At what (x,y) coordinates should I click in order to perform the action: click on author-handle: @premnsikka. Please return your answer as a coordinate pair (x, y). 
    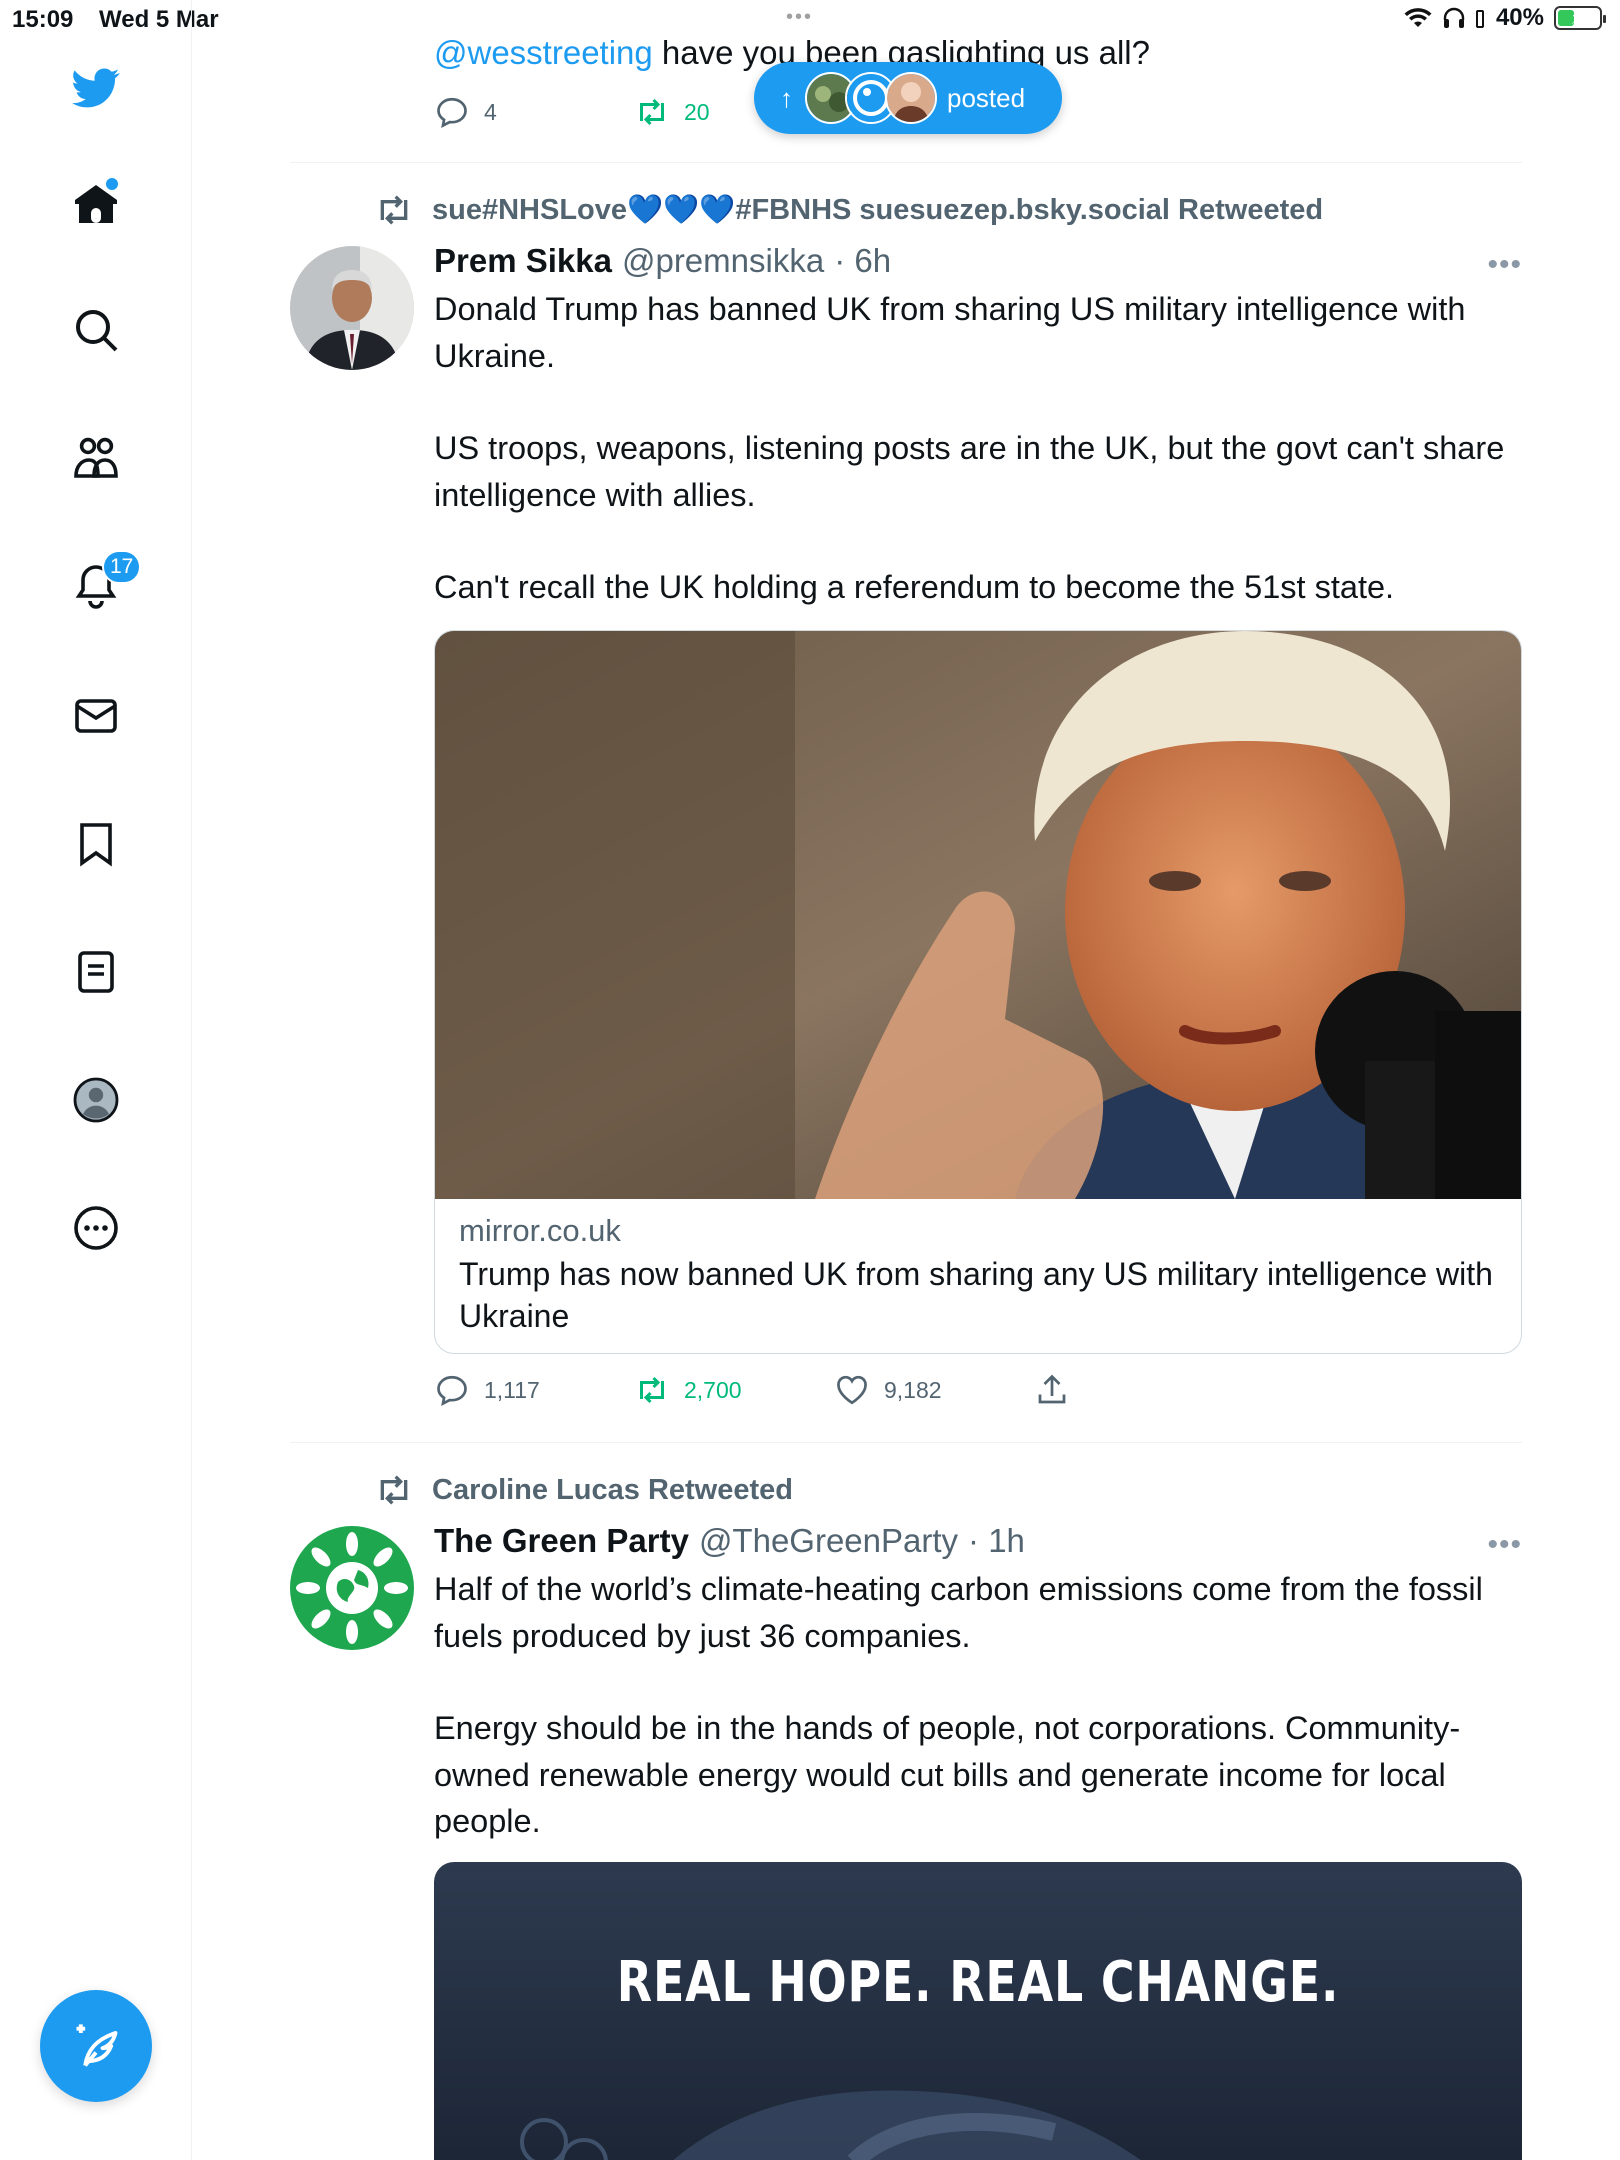
    Looking at the image, I should click on (723, 261).